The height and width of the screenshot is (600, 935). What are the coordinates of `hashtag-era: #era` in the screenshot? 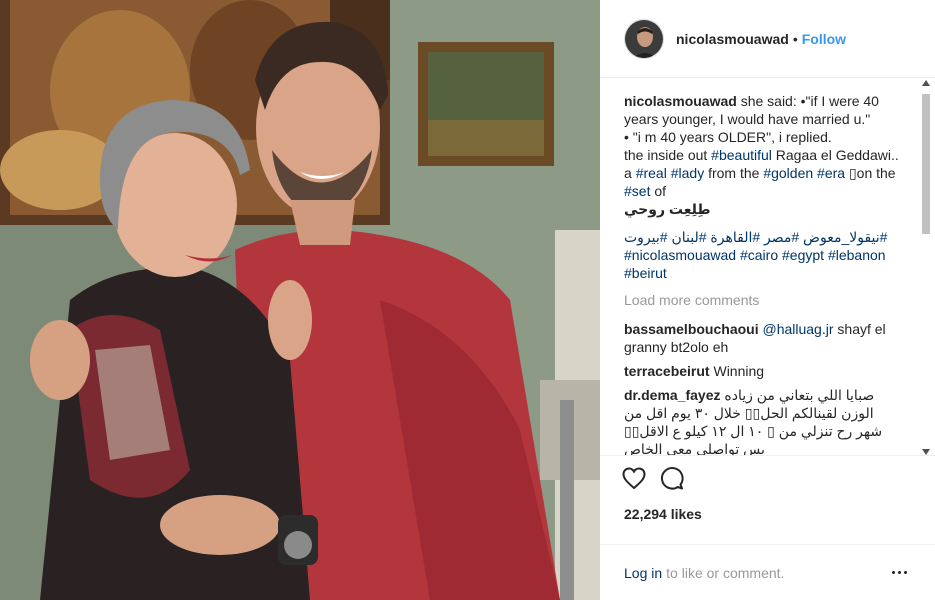 It's located at (831, 173).